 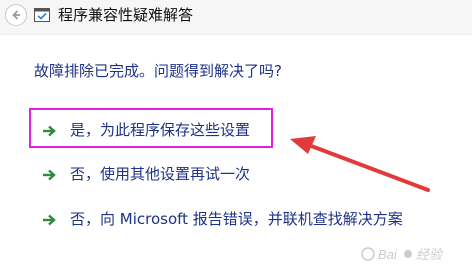 What do you see at coordinates (158, 71) in the screenshot?
I see `result-question: 故障排除已完成。问题得到解决了吗?` at bounding box center [158, 71].